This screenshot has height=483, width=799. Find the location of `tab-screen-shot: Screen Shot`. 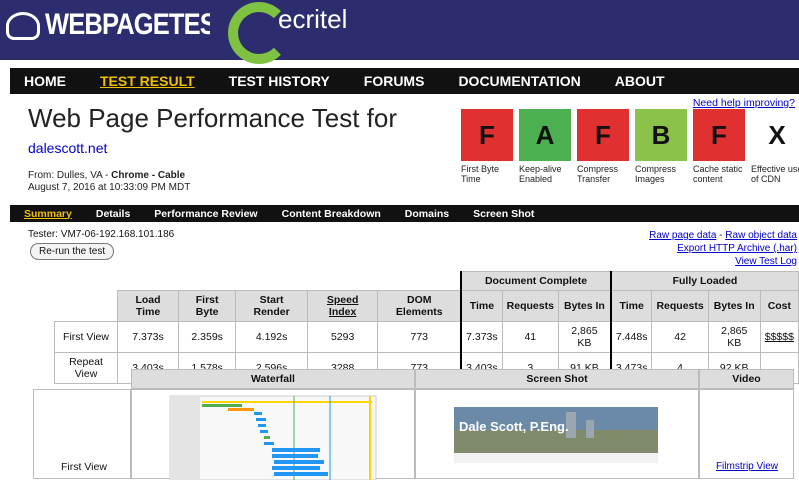

tab-screen-shot: Screen Shot is located at coordinates (503, 214).